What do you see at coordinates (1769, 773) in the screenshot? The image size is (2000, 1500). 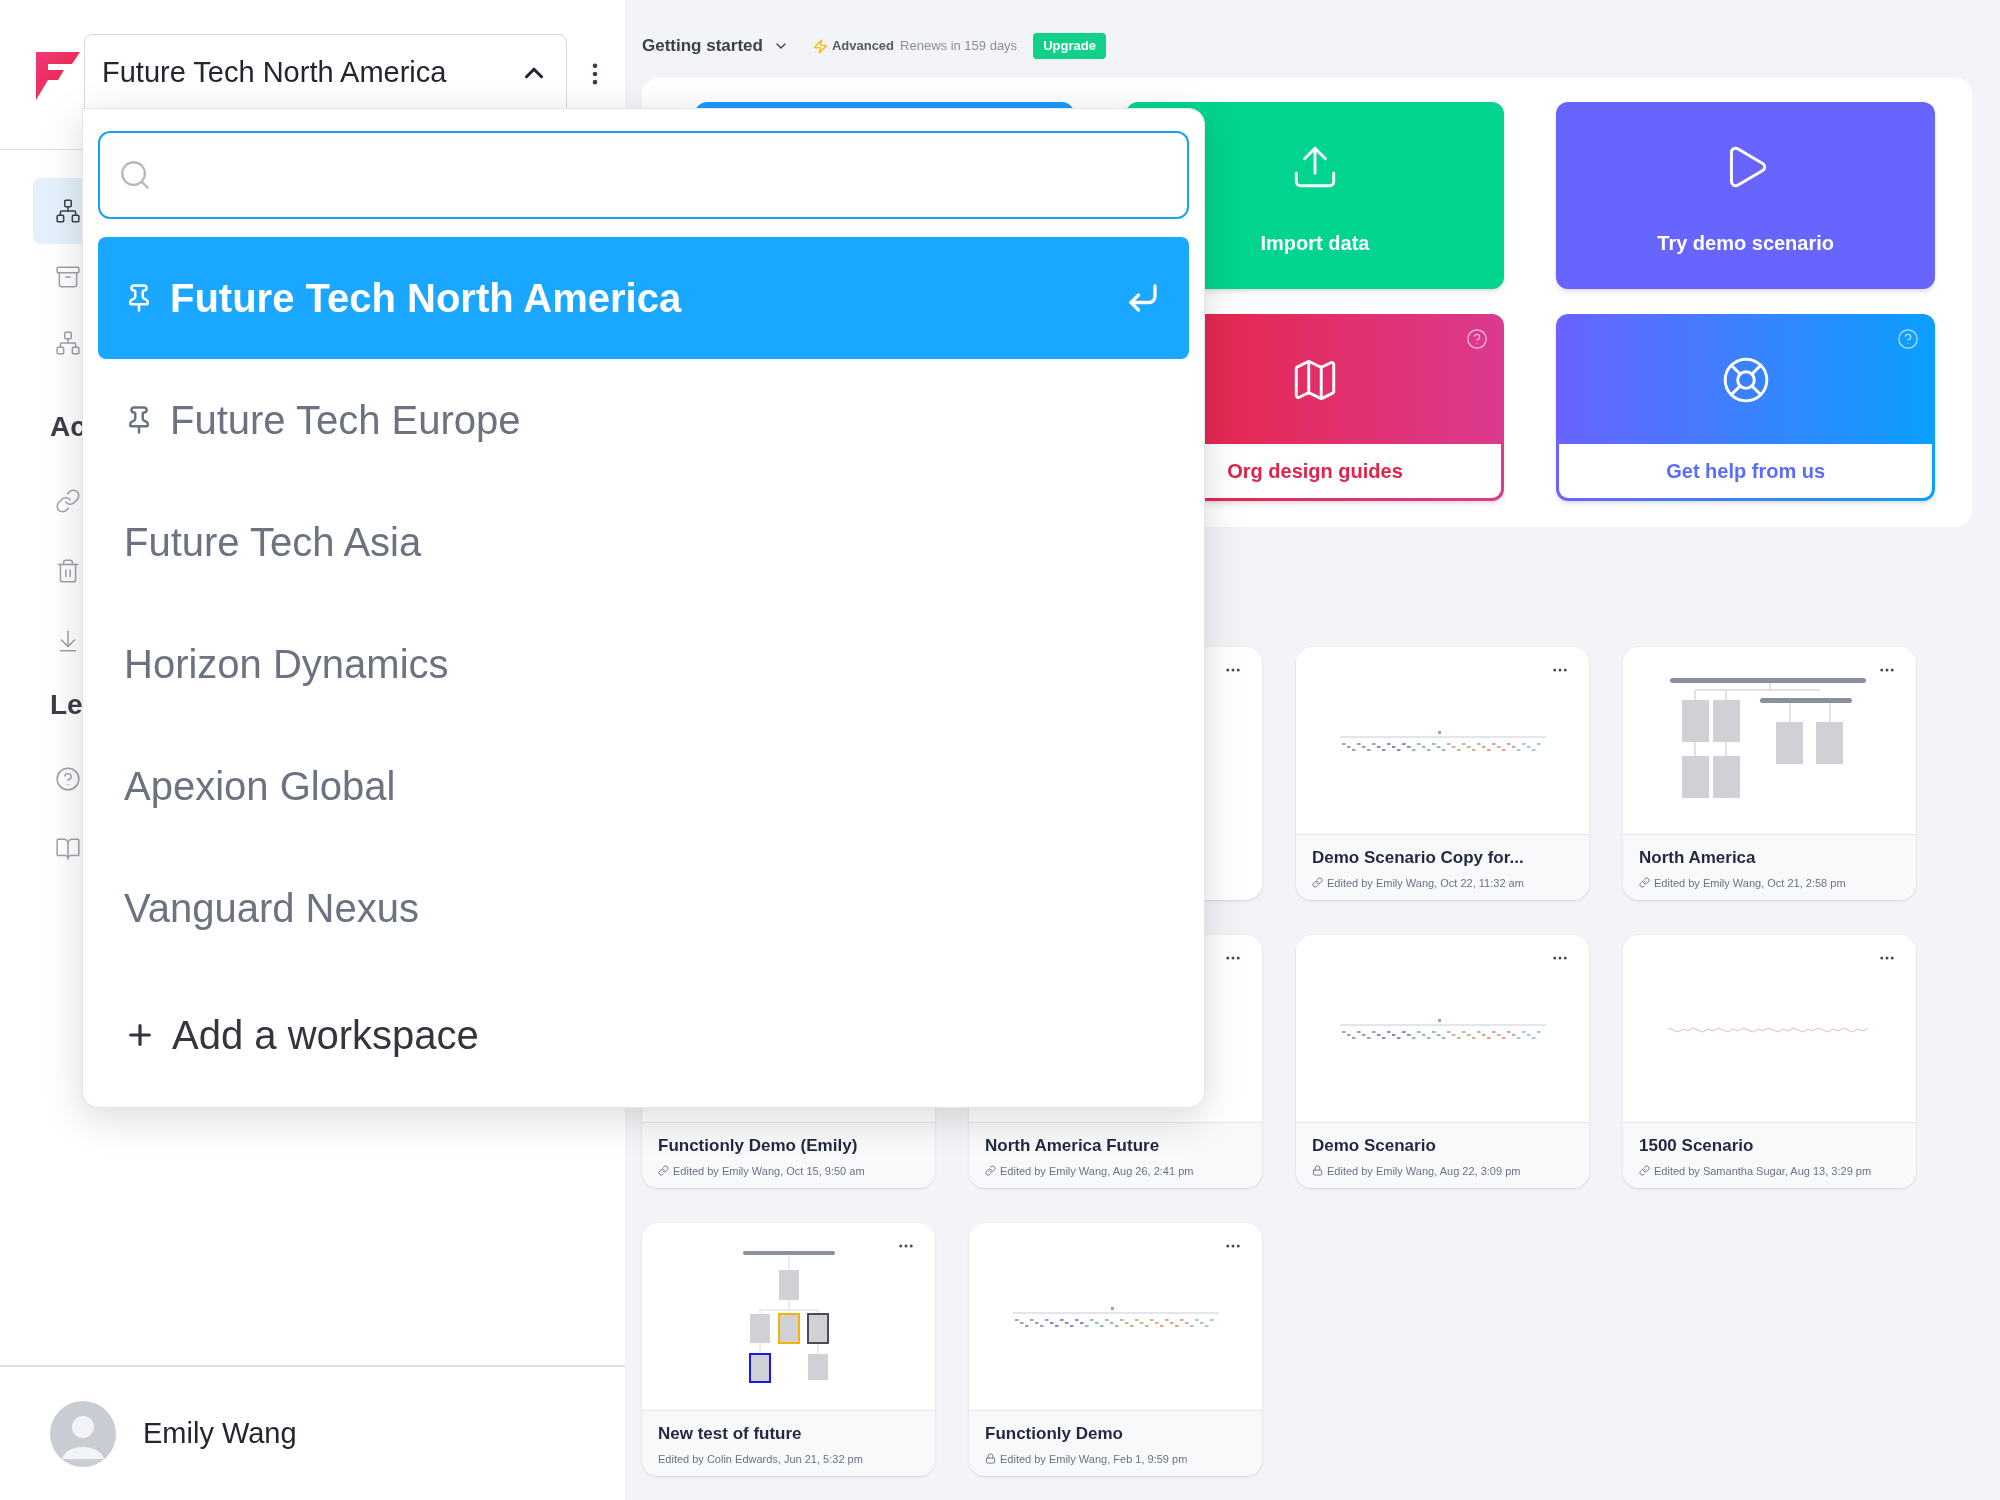 I see `document-card: North America Edited by Emily Wang, Oct 21, 2:58 pm` at bounding box center [1769, 773].